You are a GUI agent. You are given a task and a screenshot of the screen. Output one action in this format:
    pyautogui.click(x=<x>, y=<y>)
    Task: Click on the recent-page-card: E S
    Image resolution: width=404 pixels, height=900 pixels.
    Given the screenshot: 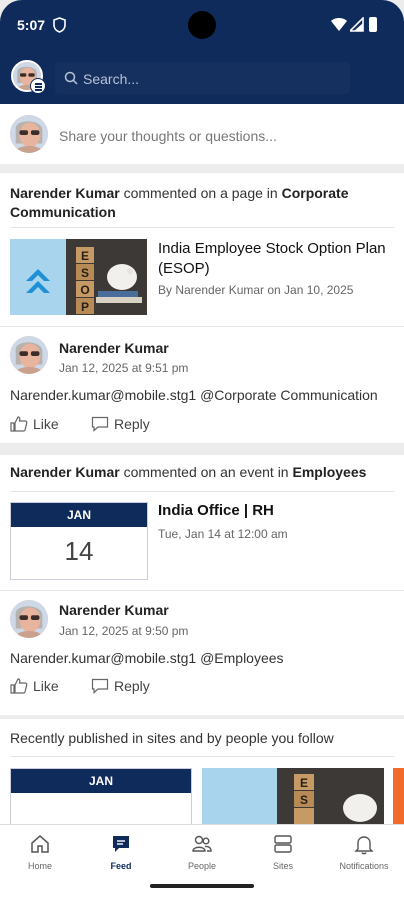 What is the action you would take?
    pyautogui.click(x=293, y=796)
    